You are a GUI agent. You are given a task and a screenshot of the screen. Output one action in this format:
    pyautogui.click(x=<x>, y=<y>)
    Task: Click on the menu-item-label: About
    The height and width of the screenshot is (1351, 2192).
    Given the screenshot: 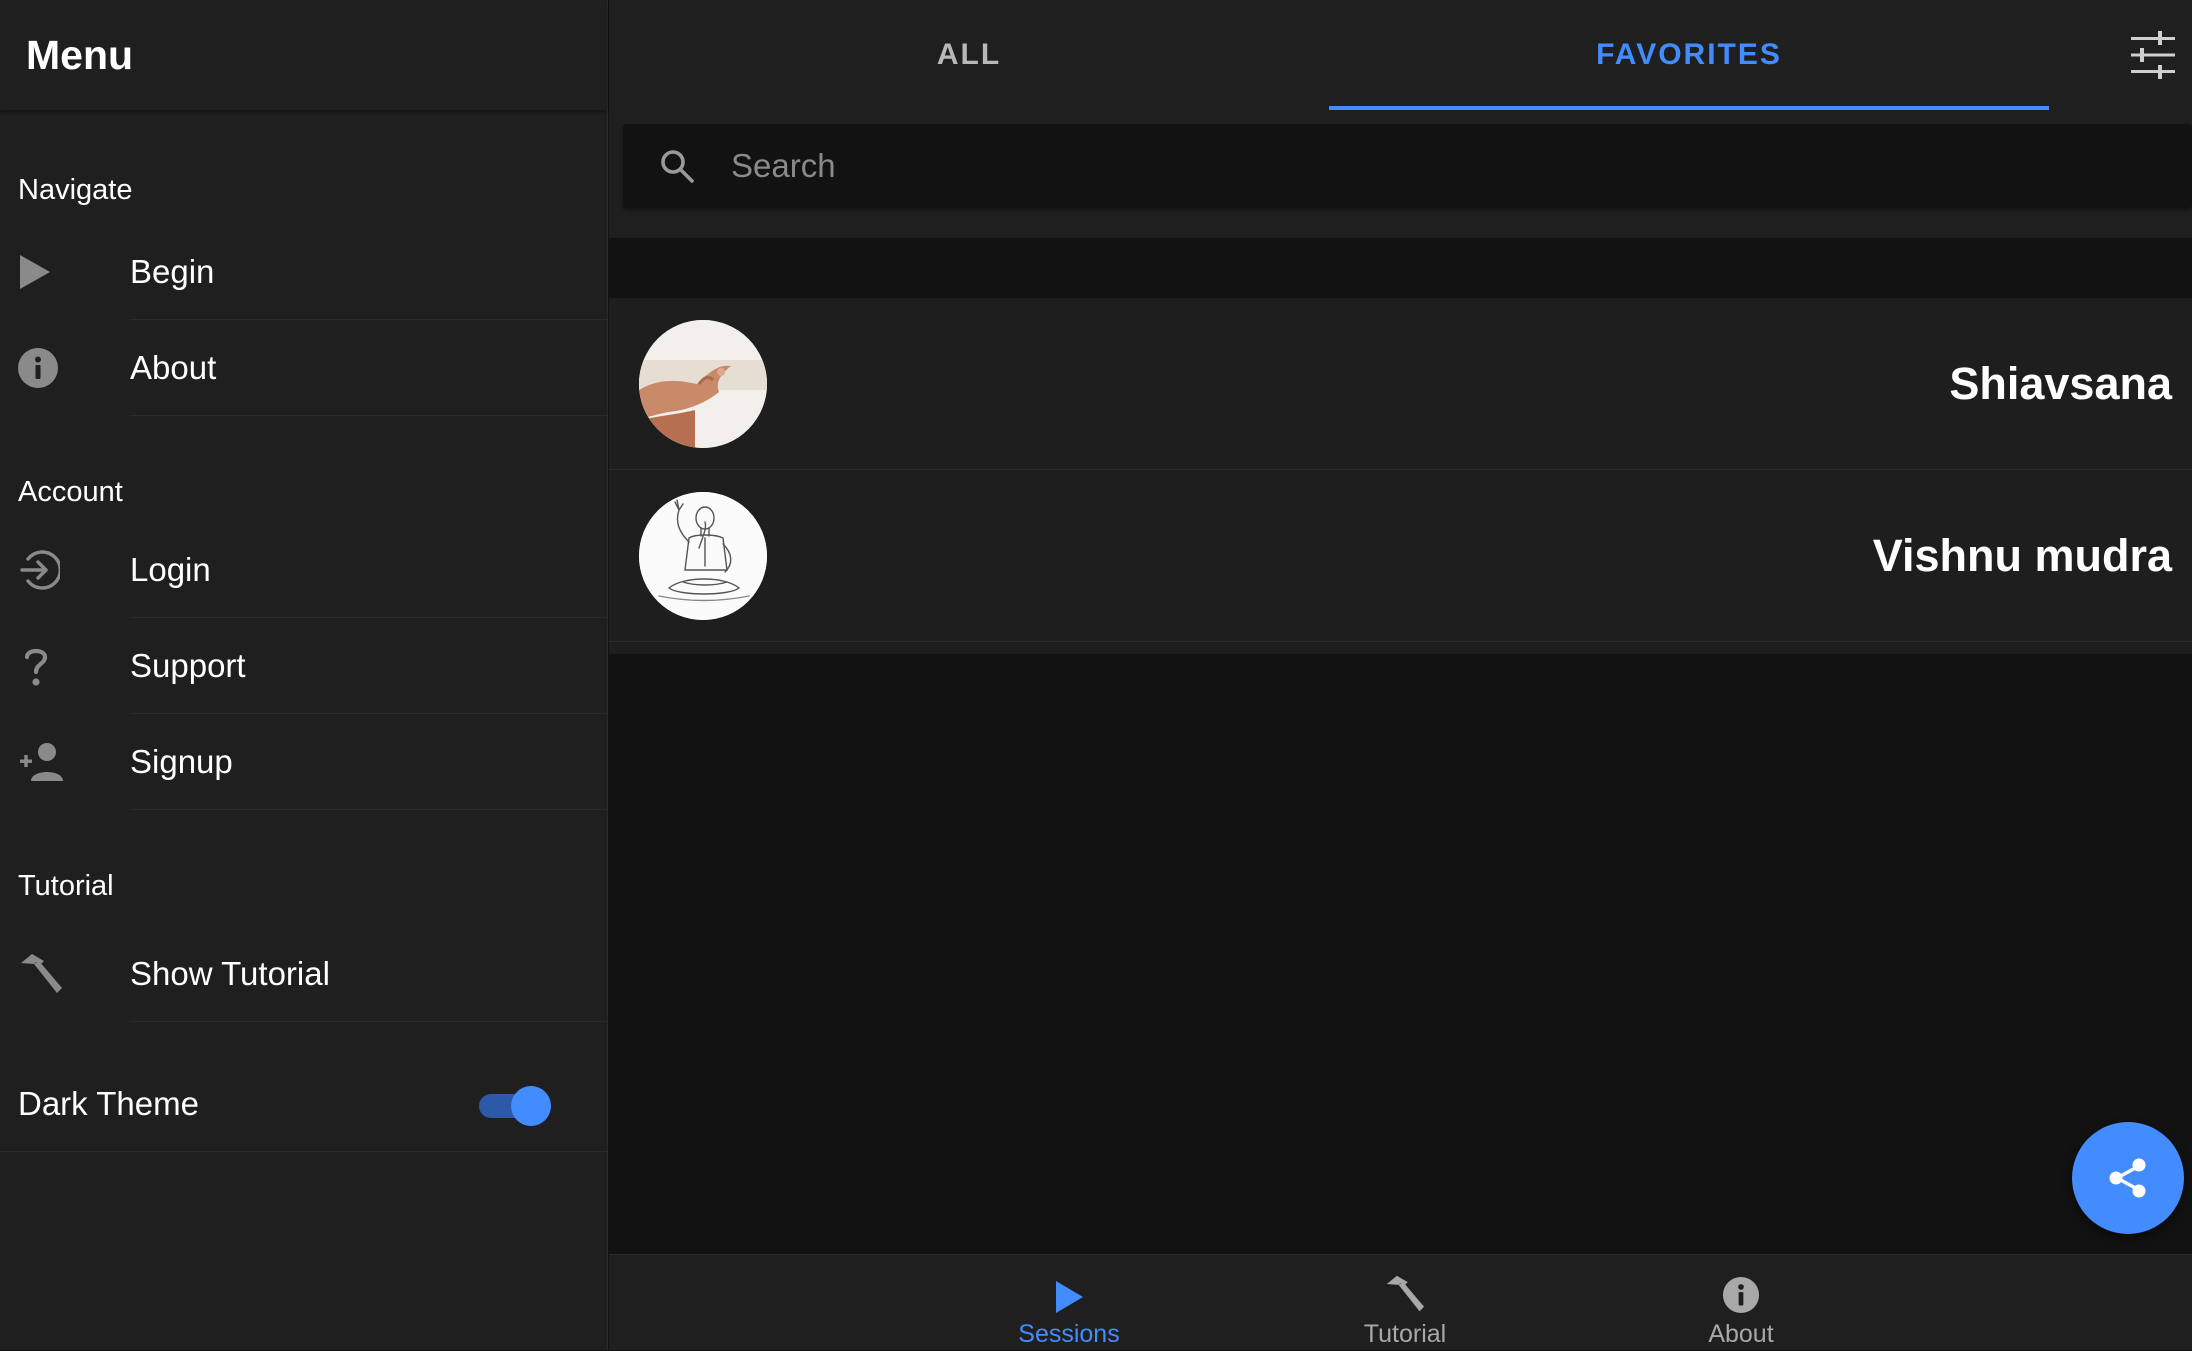 What is the action you would take?
    pyautogui.click(x=368, y=368)
    